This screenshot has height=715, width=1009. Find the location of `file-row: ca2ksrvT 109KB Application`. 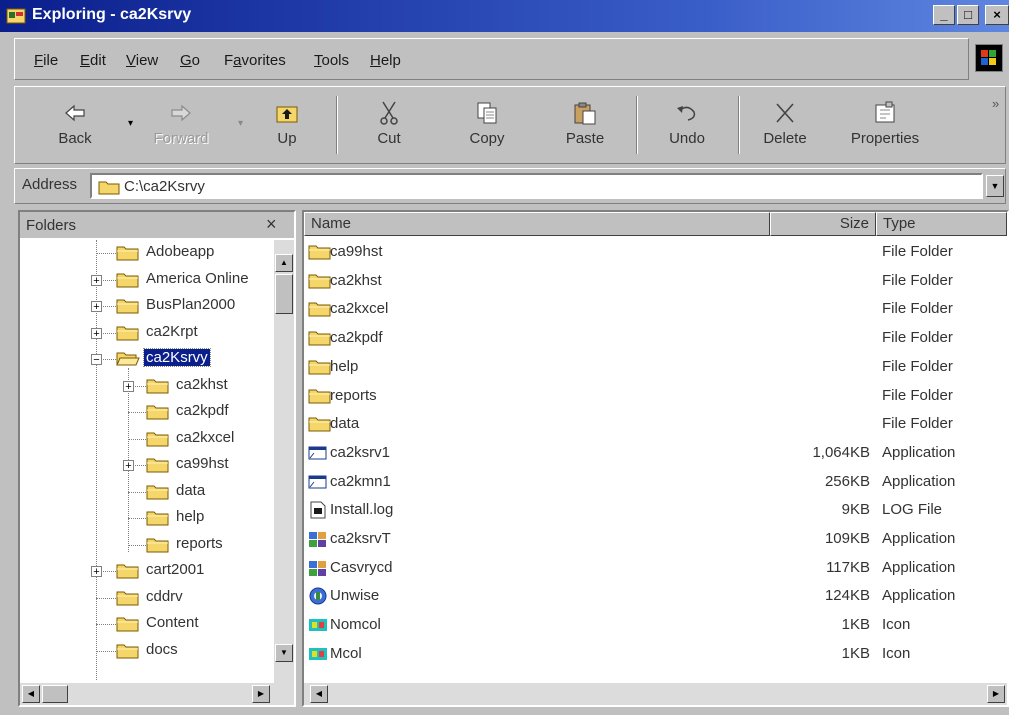

file-row: ca2ksrvT 109KB Application is located at coordinates (655, 539).